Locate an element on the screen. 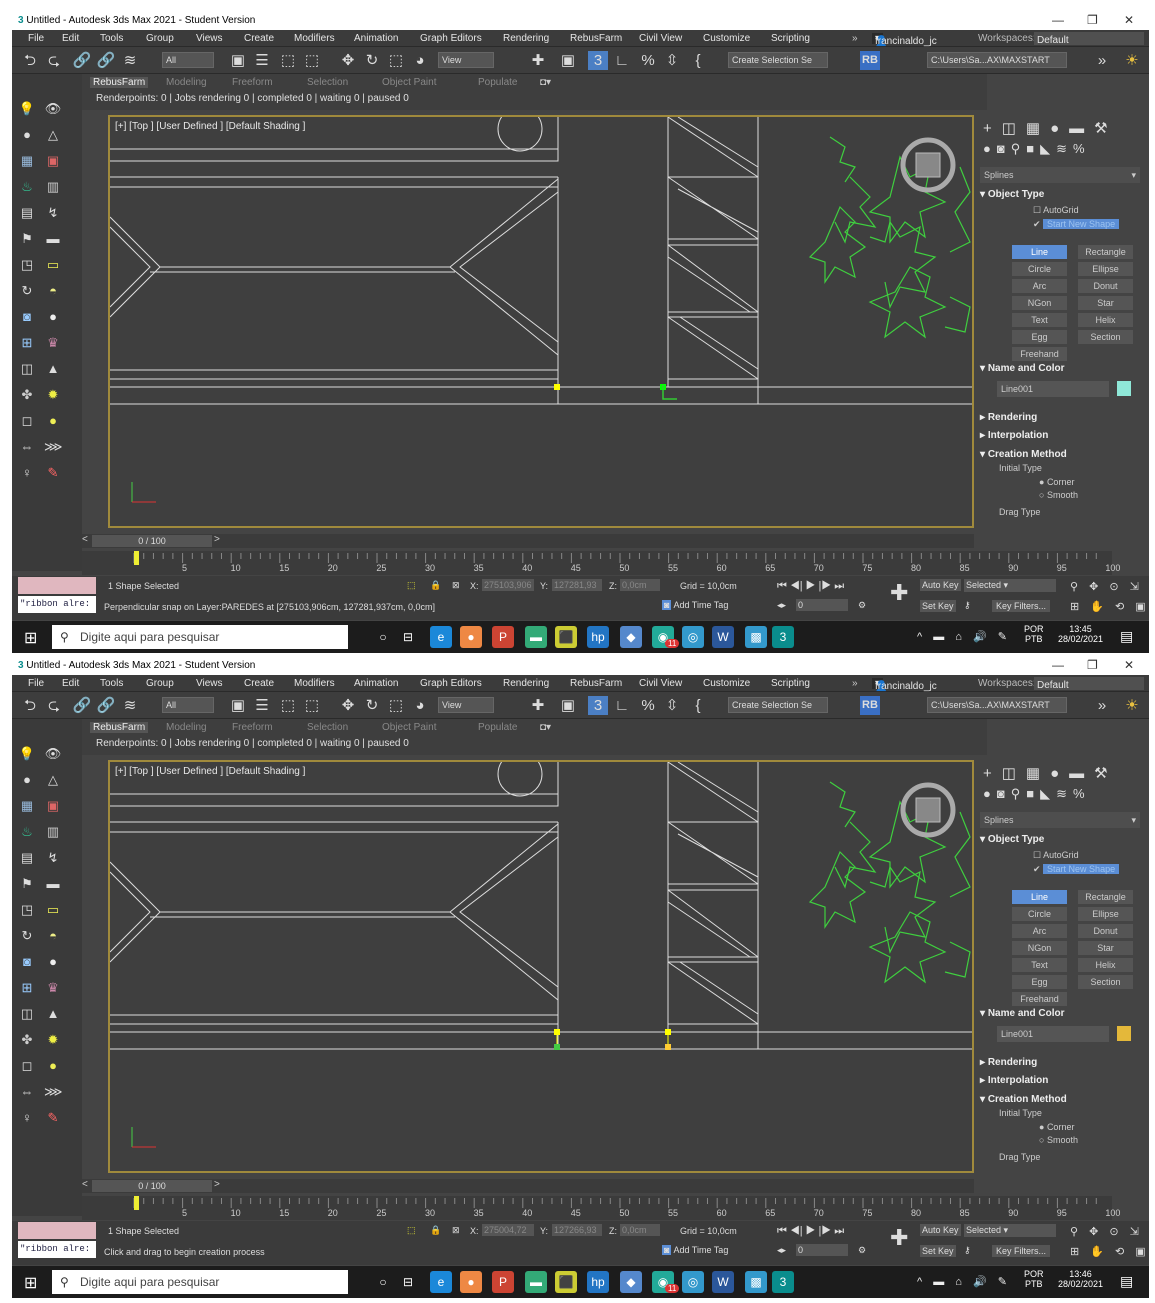 The image size is (1155, 1303). command-tool-icon: ◓ is located at coordinates (53, 291).